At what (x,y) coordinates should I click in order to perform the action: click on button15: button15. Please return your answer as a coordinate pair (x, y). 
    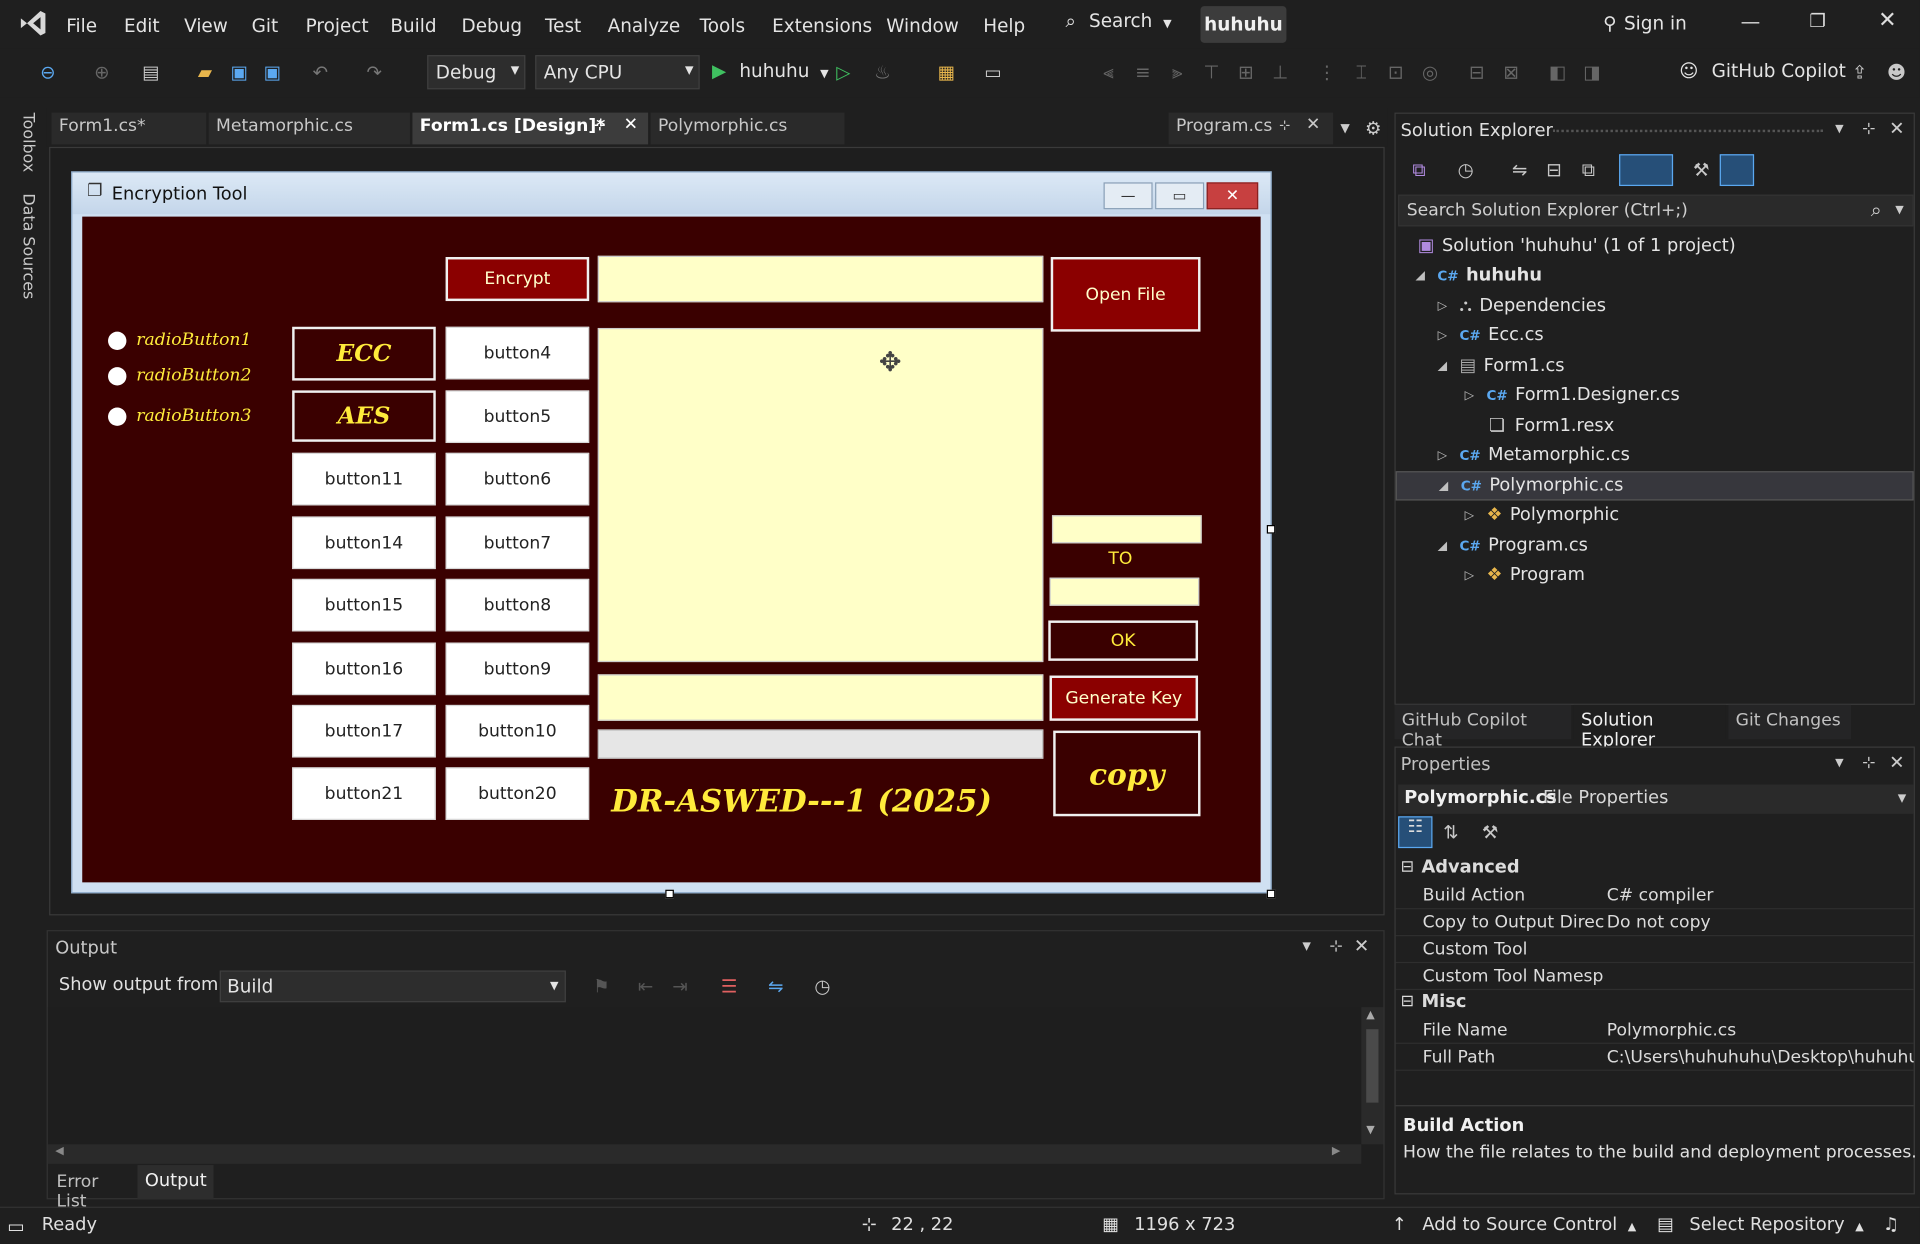
    Looking at the image, I should click on (364, 605).